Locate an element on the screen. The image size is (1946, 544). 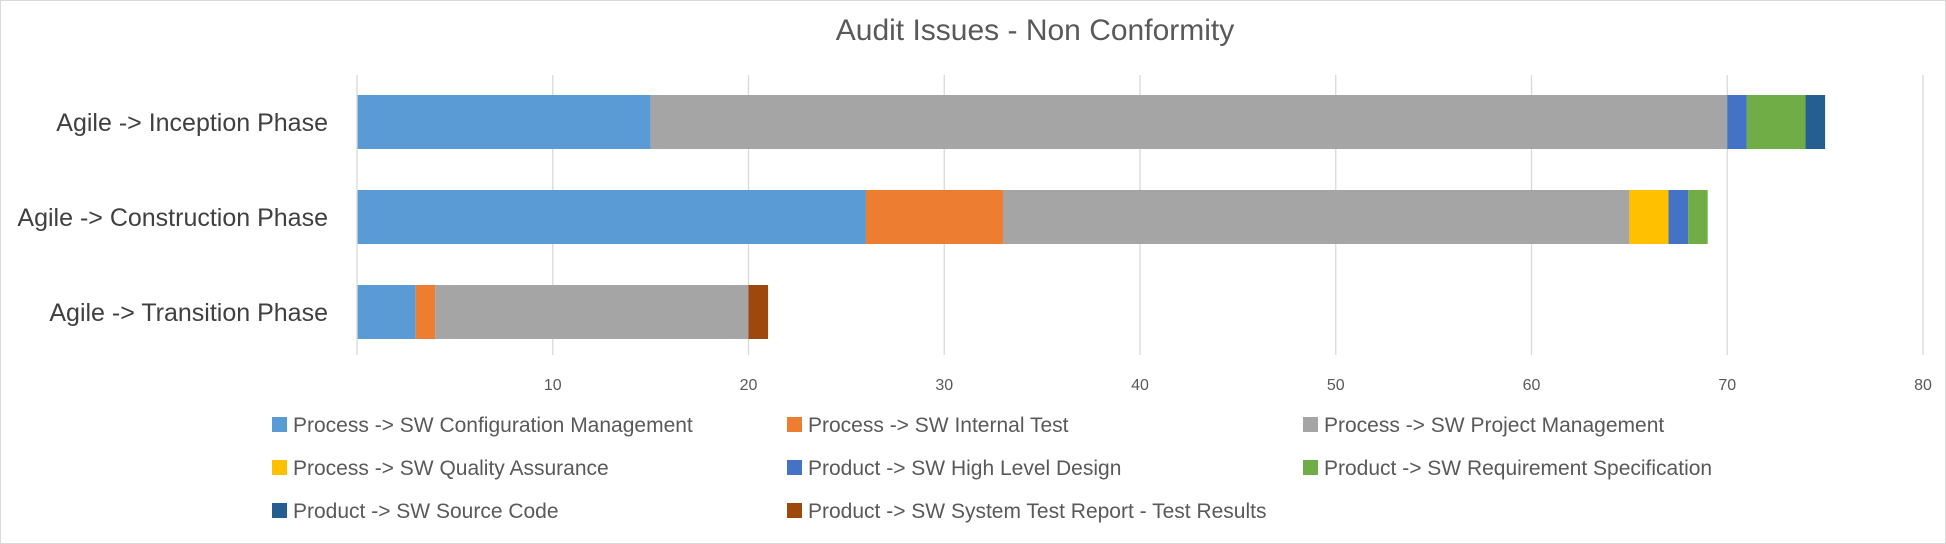
legend-item: Product -> SW Requirement Specification is located at coordinates (1507, 468).